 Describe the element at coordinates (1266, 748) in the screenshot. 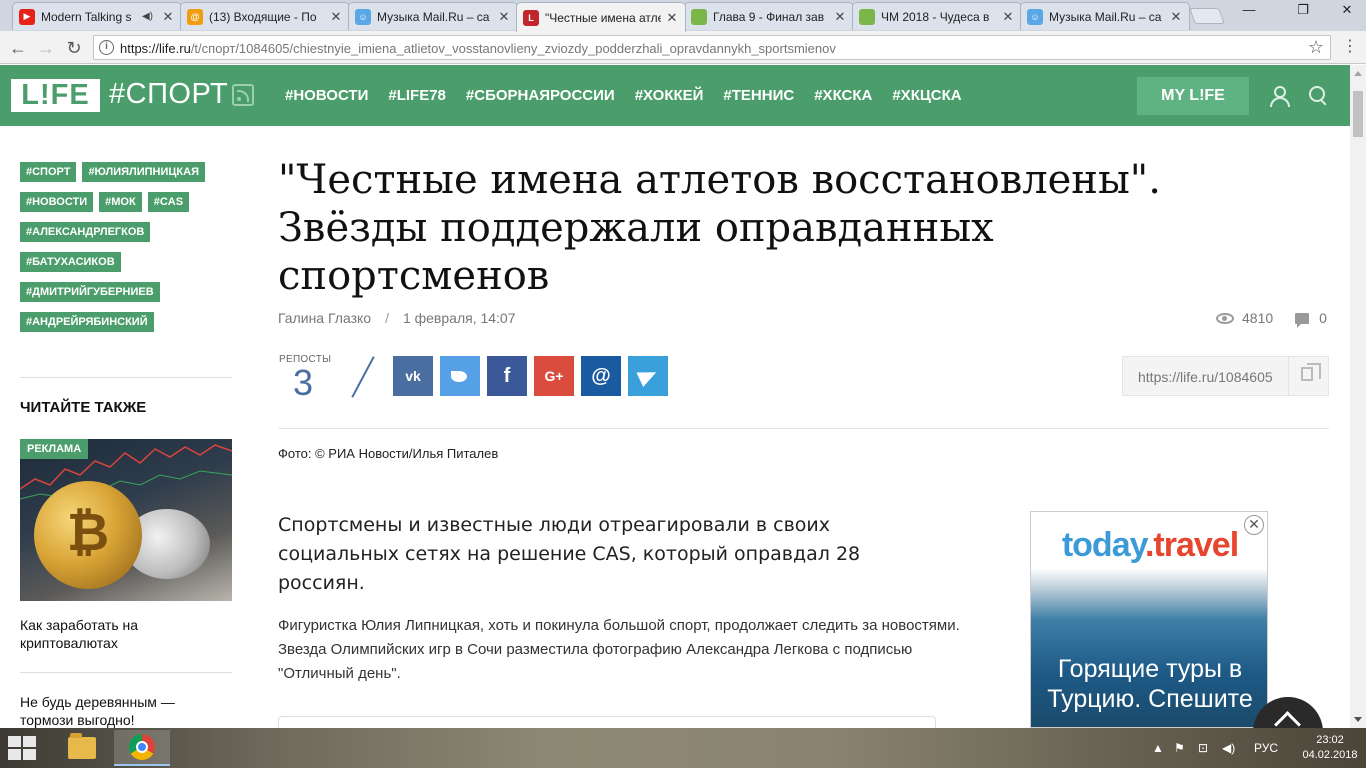

I see `language-indicator: РУС` at that location.